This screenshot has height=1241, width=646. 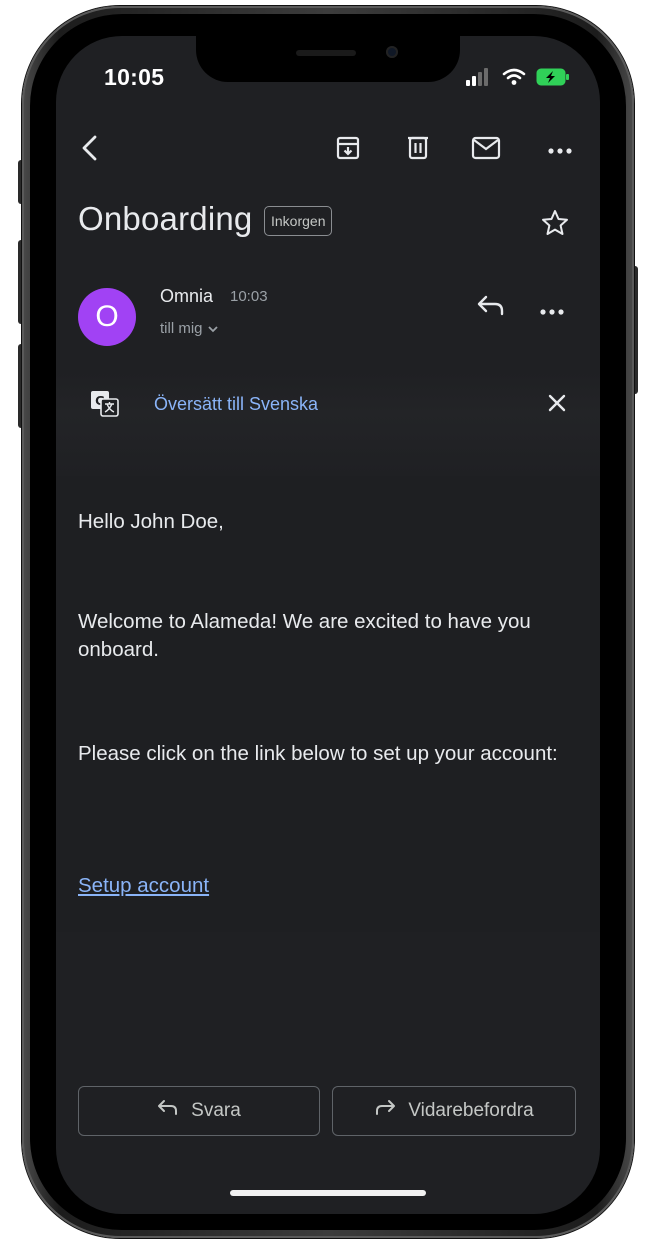 I want to click on cellular-signal-icon, so click(x=479, y=79).